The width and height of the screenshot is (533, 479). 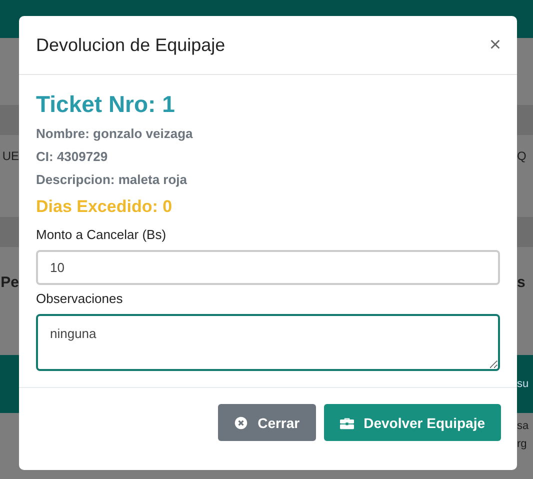 I want to click on partial-text: Pe, so click(x=9, y=282).